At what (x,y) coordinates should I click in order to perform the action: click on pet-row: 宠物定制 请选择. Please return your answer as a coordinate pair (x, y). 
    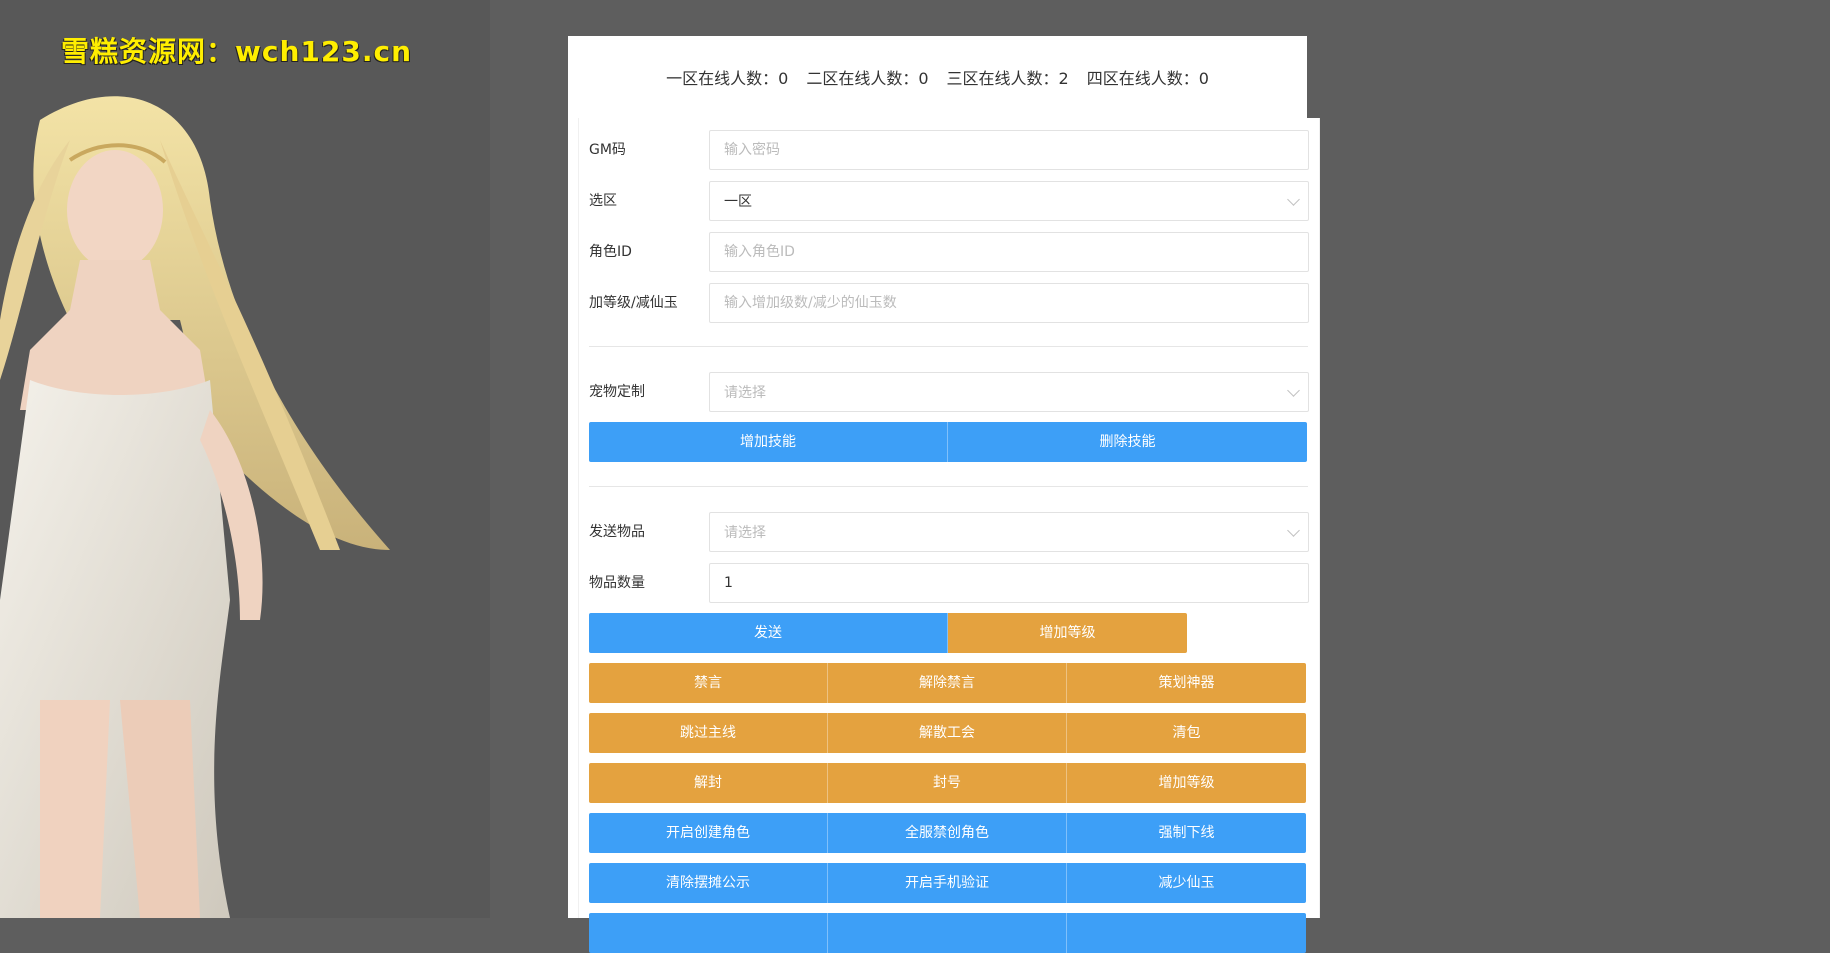
    Looking at the image, I should click on (949, 392).